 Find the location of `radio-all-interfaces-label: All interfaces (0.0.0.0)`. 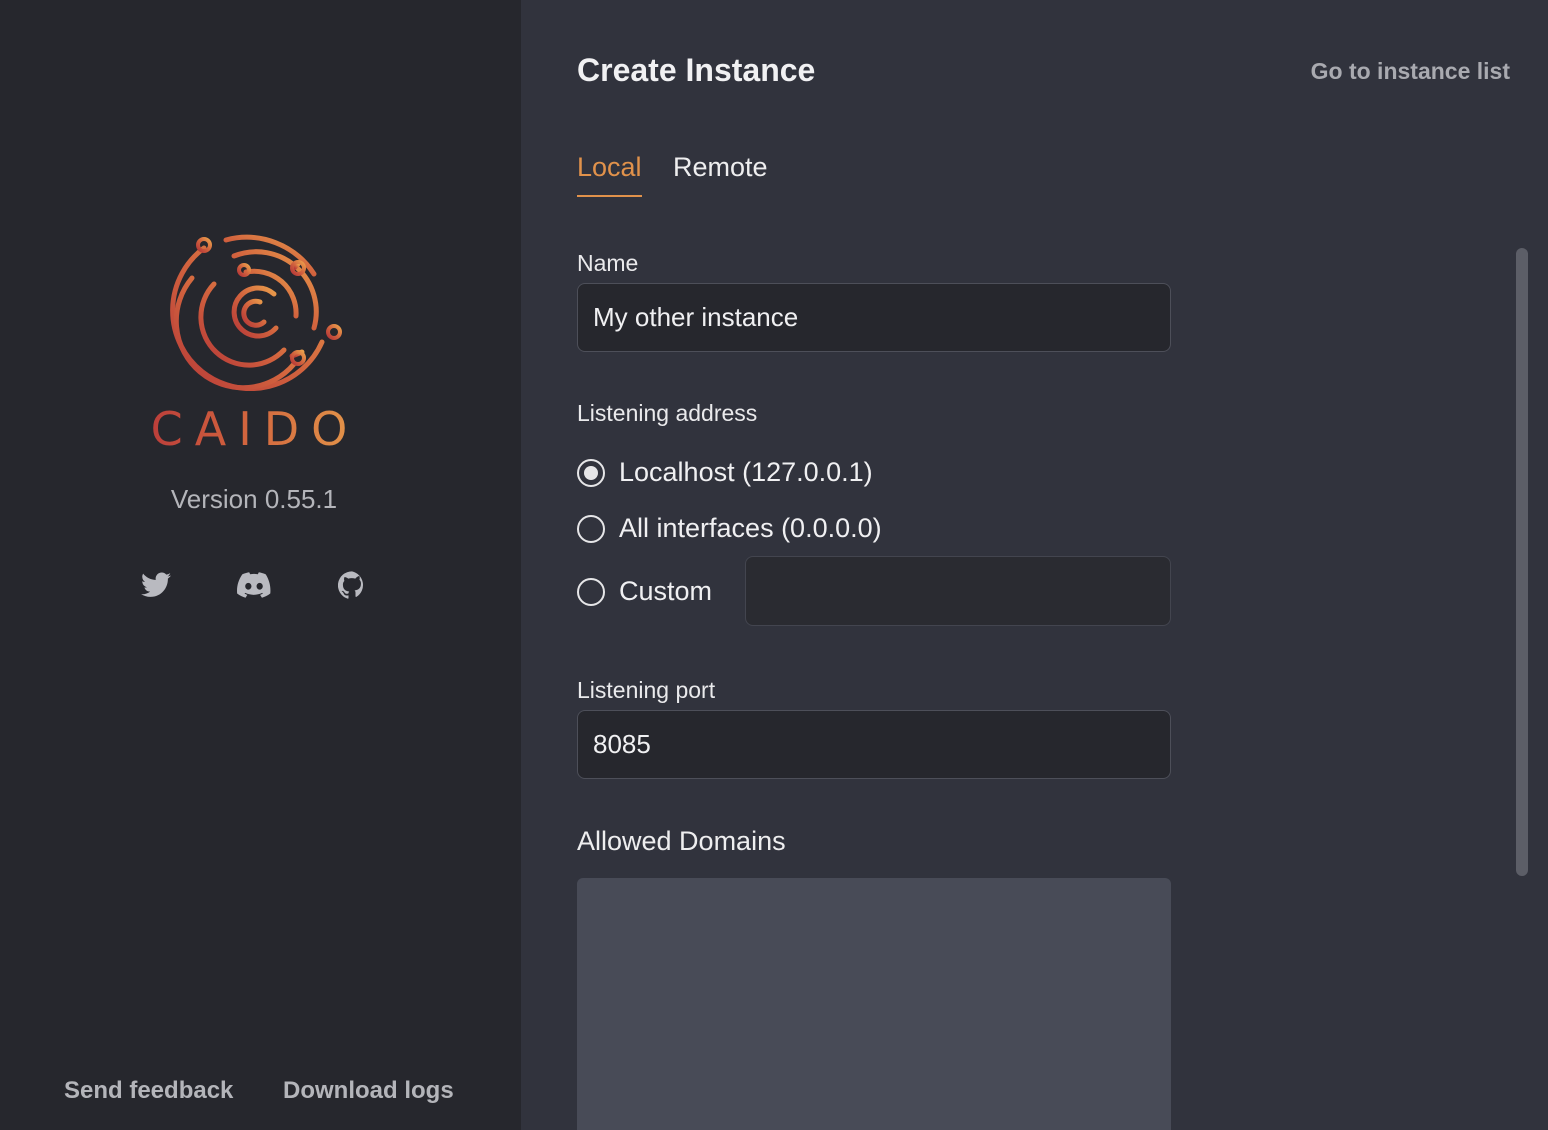

radio-all-interfaces-label: All interfaces (0.0.0.0) is located at coordinates (750, 528).